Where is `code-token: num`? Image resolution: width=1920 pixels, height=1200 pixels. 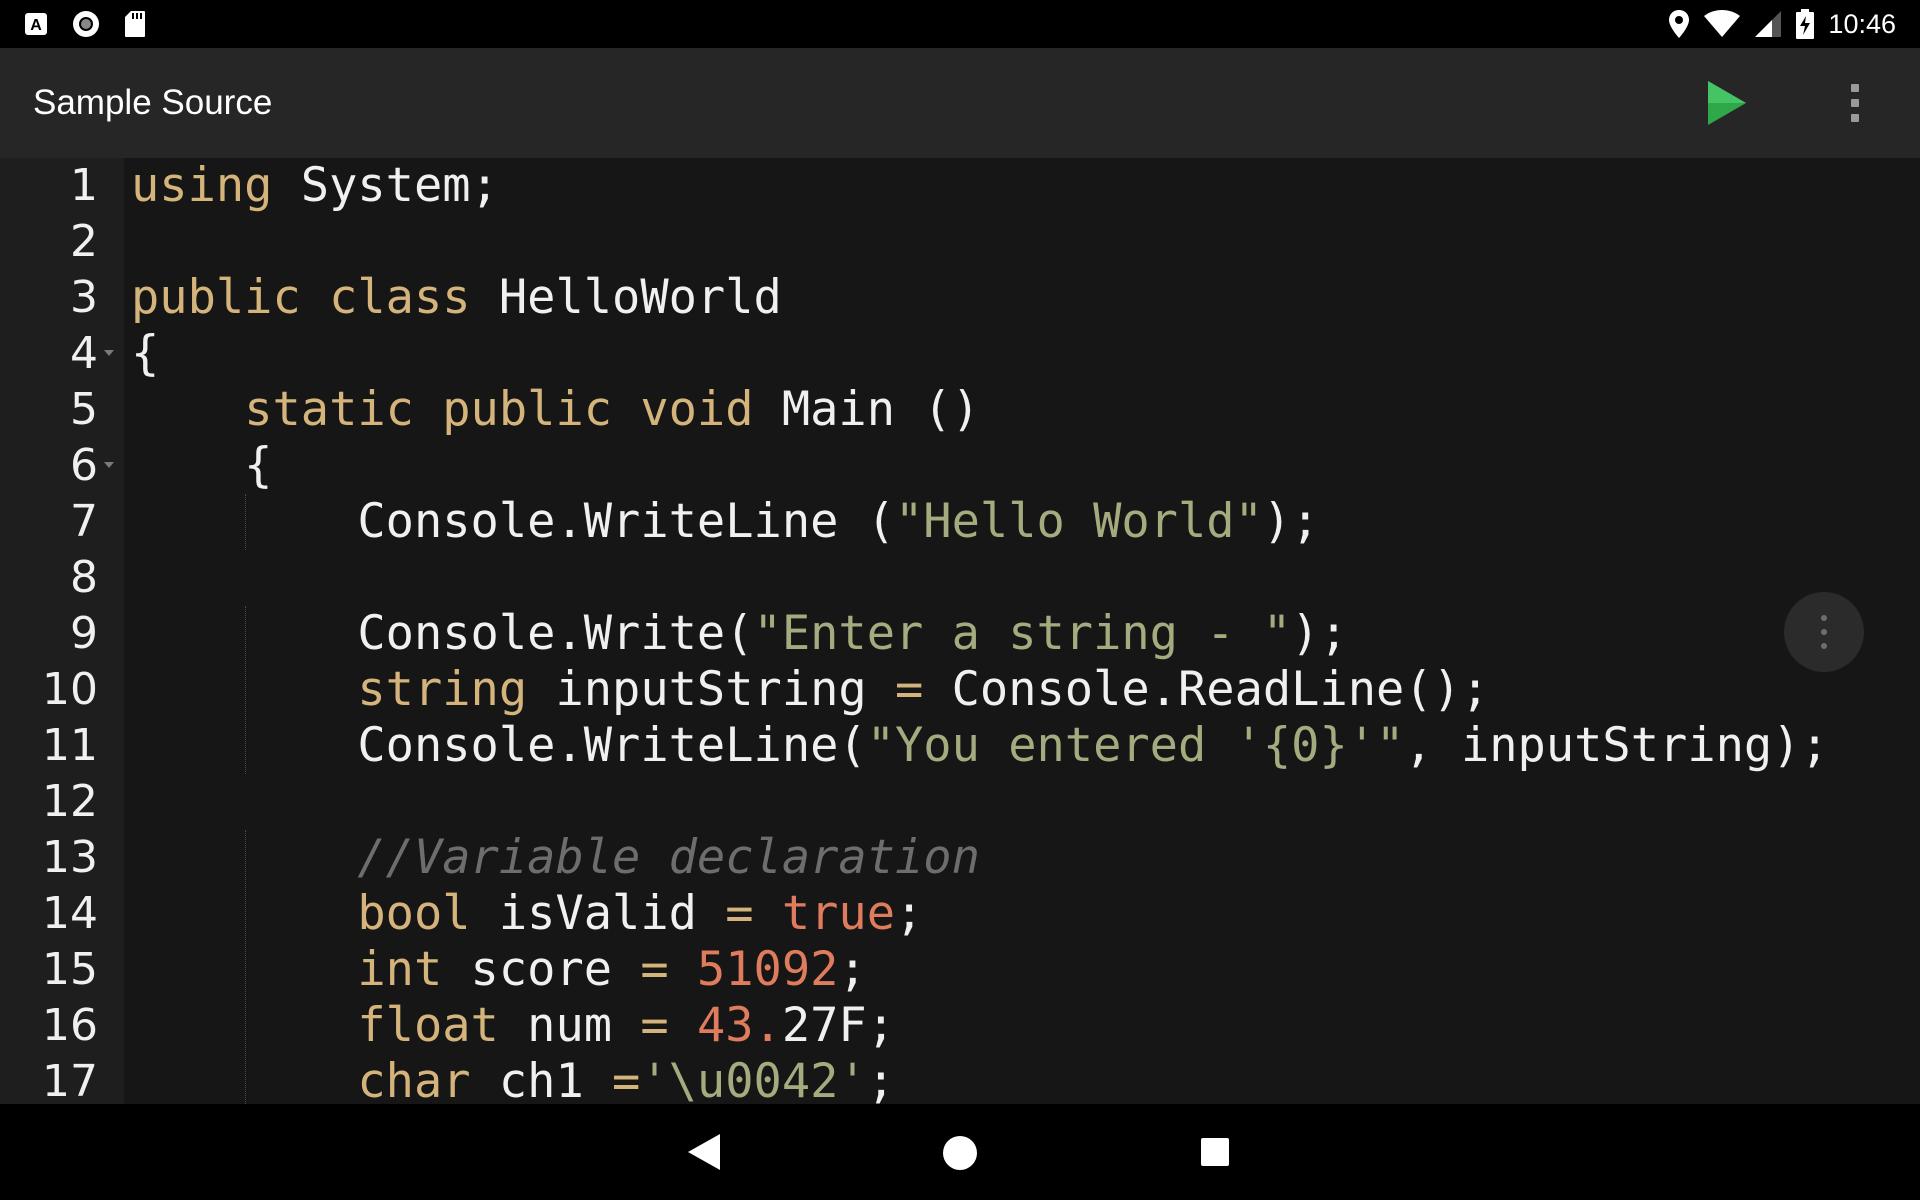 code-token: num is located at coordinates (569, 1025).